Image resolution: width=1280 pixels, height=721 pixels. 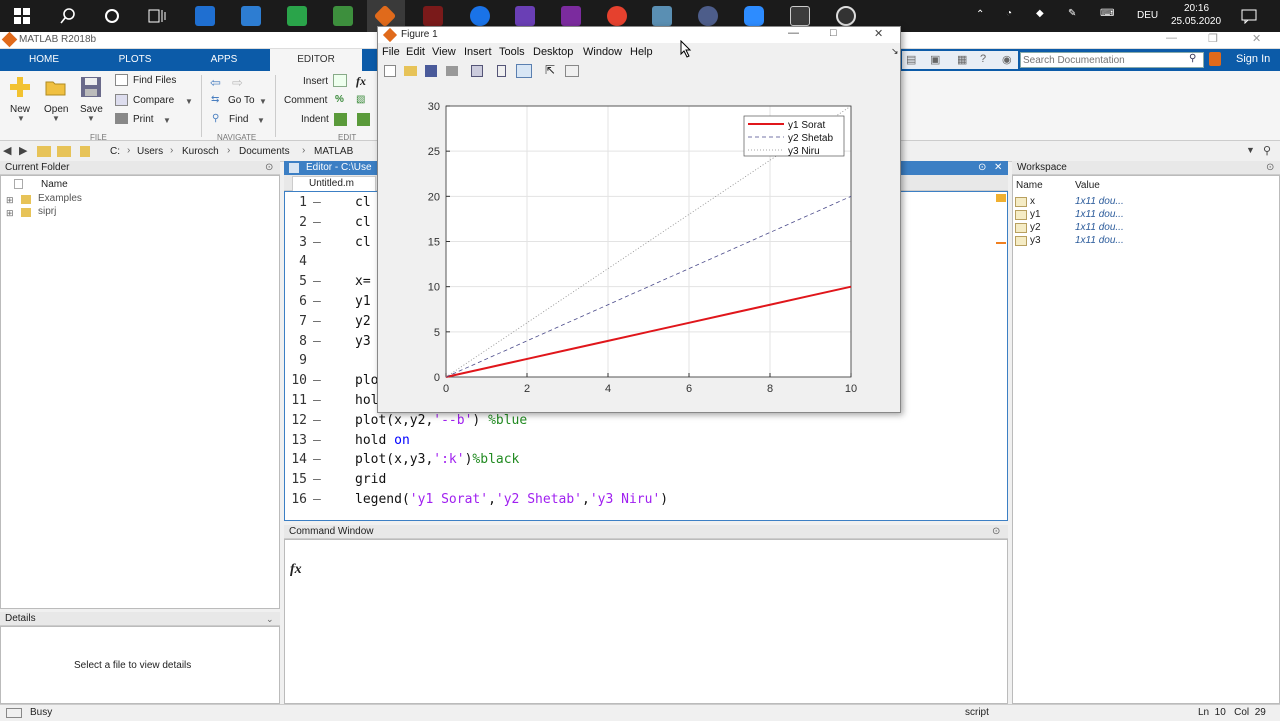 What do you see at coordinates (44, 151) in the screenshot?
I see `up-folder-icon` at bounding box center [44, 151].